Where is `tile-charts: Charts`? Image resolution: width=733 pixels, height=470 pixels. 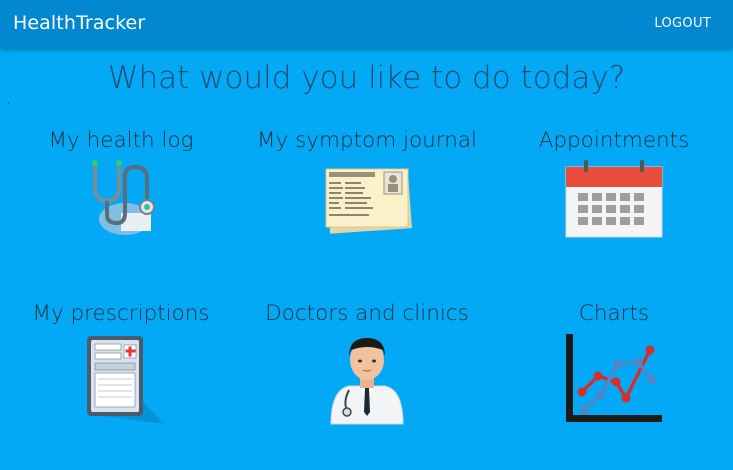
tile-charts: Charts is located at coordinates (614, 363).